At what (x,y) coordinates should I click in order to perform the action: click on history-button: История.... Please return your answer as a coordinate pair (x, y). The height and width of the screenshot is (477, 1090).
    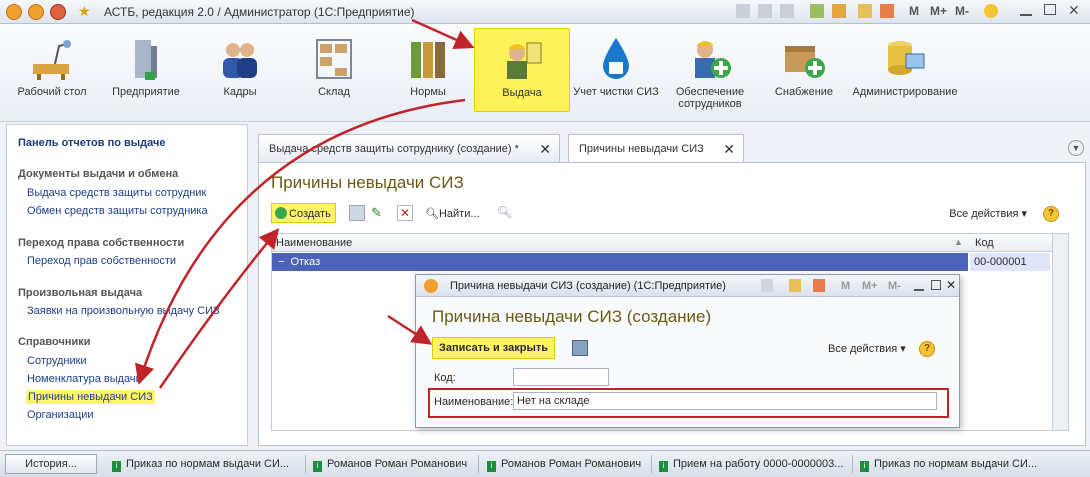
    Looking at the image, I should click on (51, 464).